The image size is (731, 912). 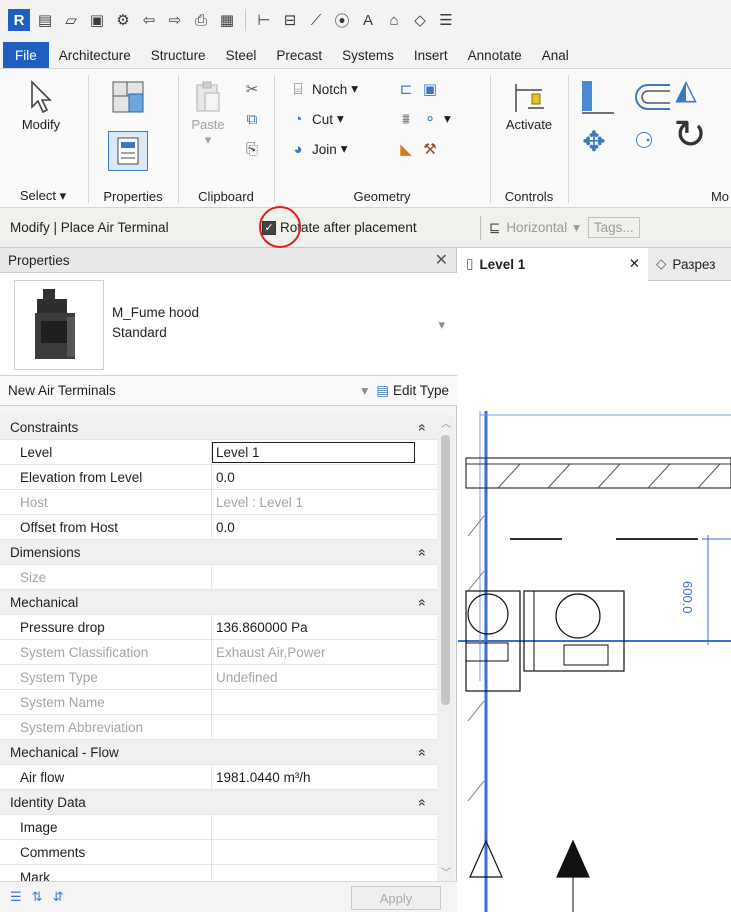 I want to click on select-group-label: Select ▾, so click(x=43, y=196).